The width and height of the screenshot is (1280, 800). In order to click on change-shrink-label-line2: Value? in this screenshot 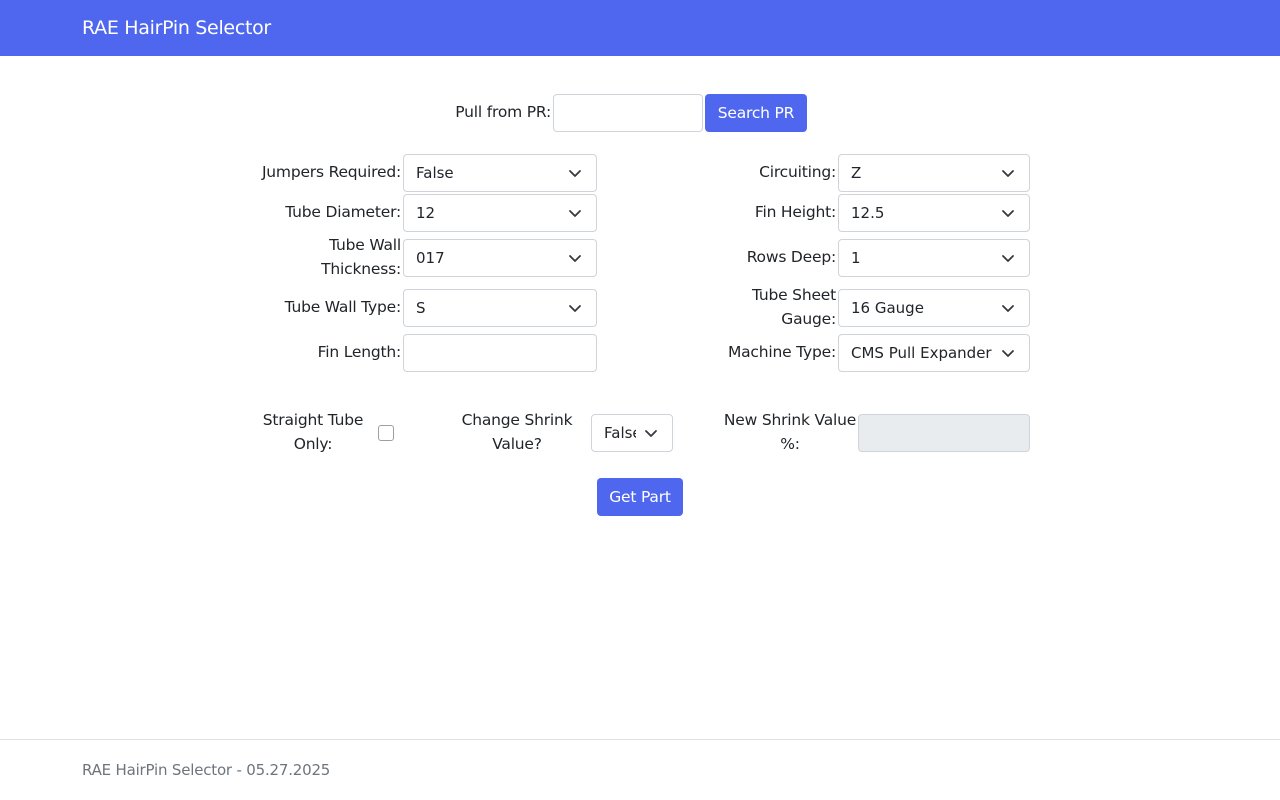, I will do `click(517, 444)`.